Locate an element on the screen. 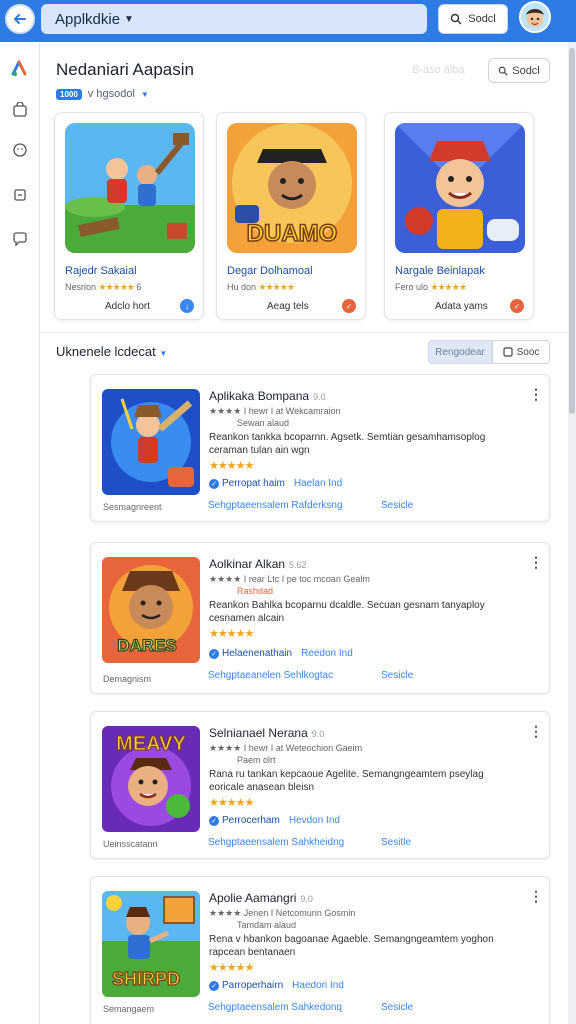  top-search-label: Sodcl is located at coordinates (482, 19).